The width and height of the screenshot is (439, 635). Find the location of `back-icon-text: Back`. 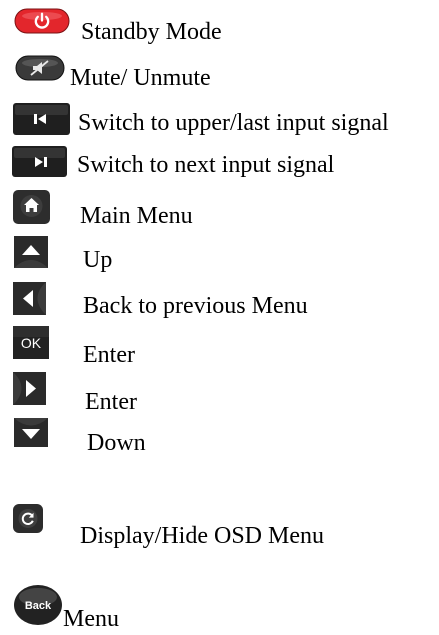

back-icon-text: Back is located at coordinates (38, 606).